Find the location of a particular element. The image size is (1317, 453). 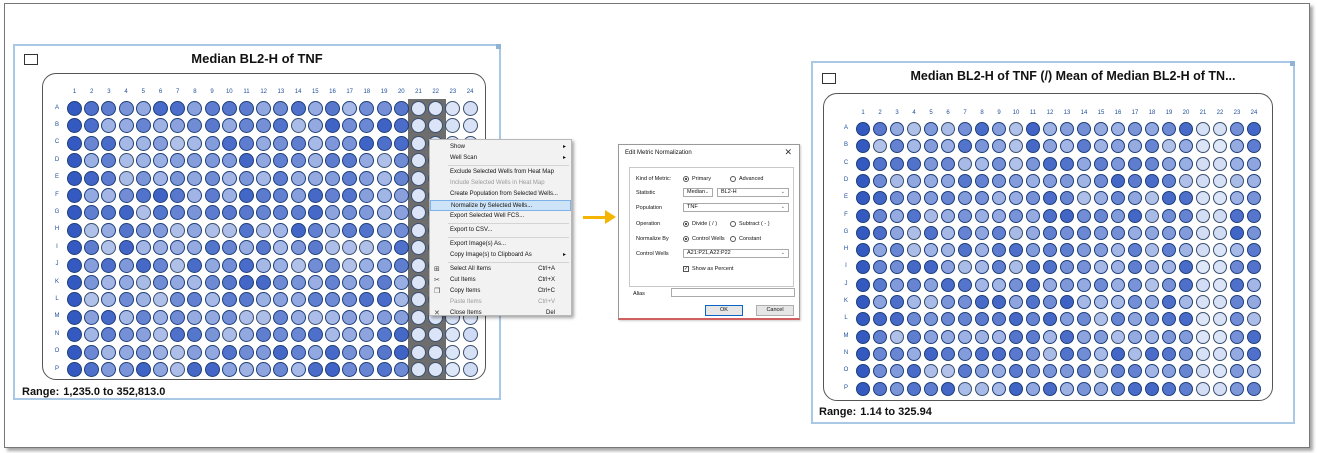

row-header: J is located at coordinates (57, 264).